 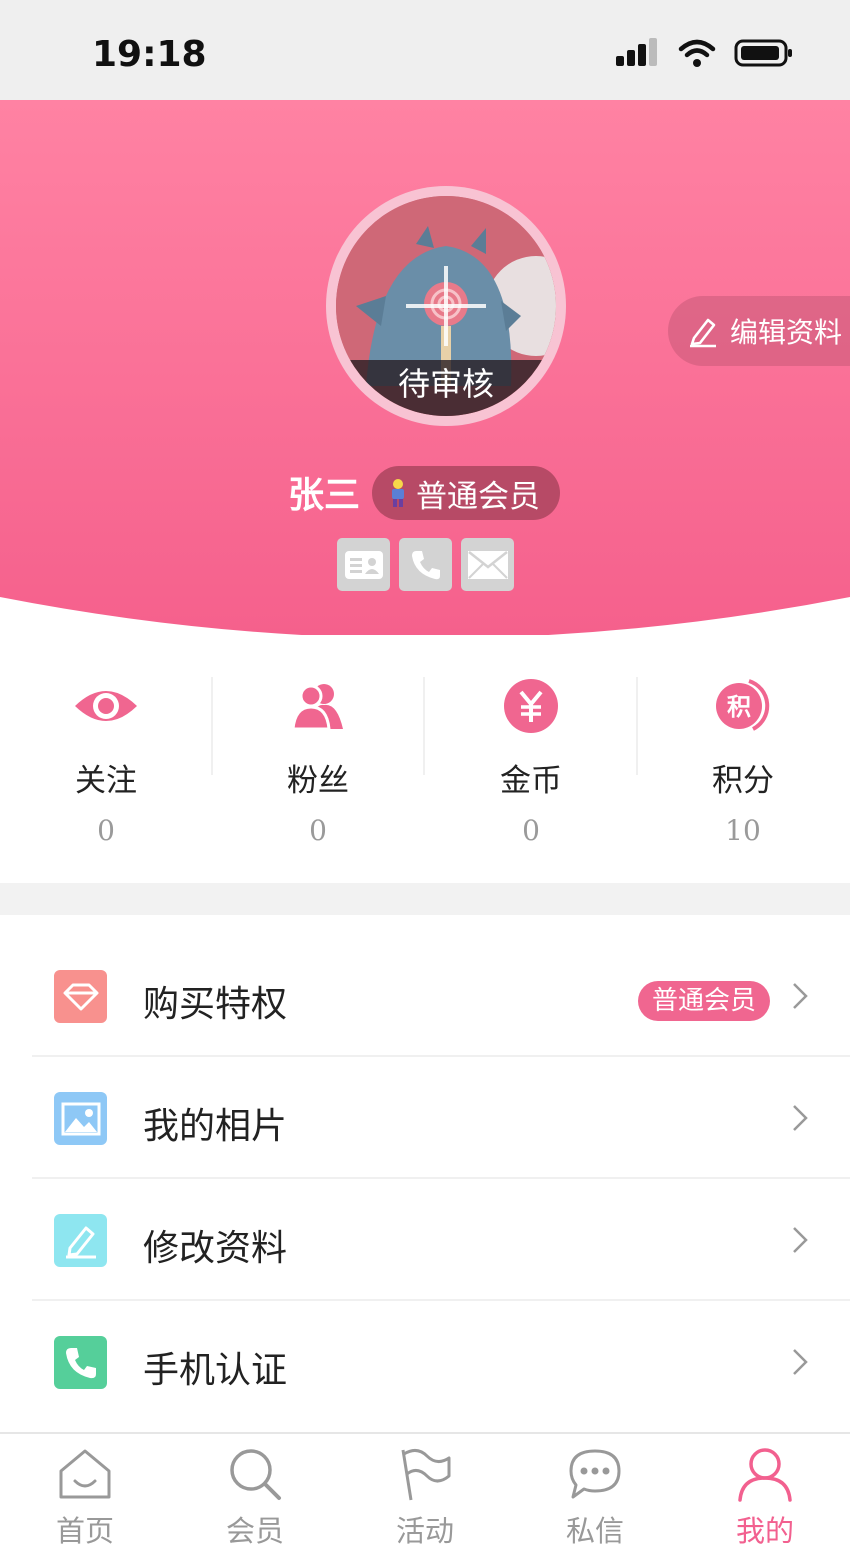 What do you see at coordinates (697, 53) in the screenshot?
I see `wifi-icon` at bounding box center [697, 53].